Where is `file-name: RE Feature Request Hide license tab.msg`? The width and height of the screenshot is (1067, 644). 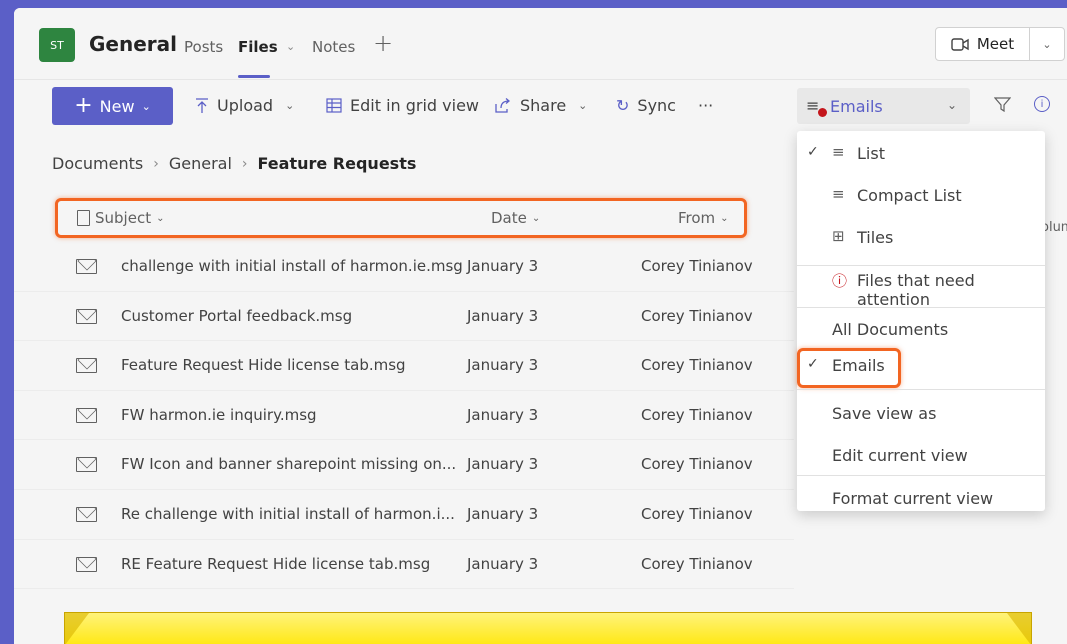
file-name: RE Feature Request Hide license tab.msg is located at coordinates (275, 564).